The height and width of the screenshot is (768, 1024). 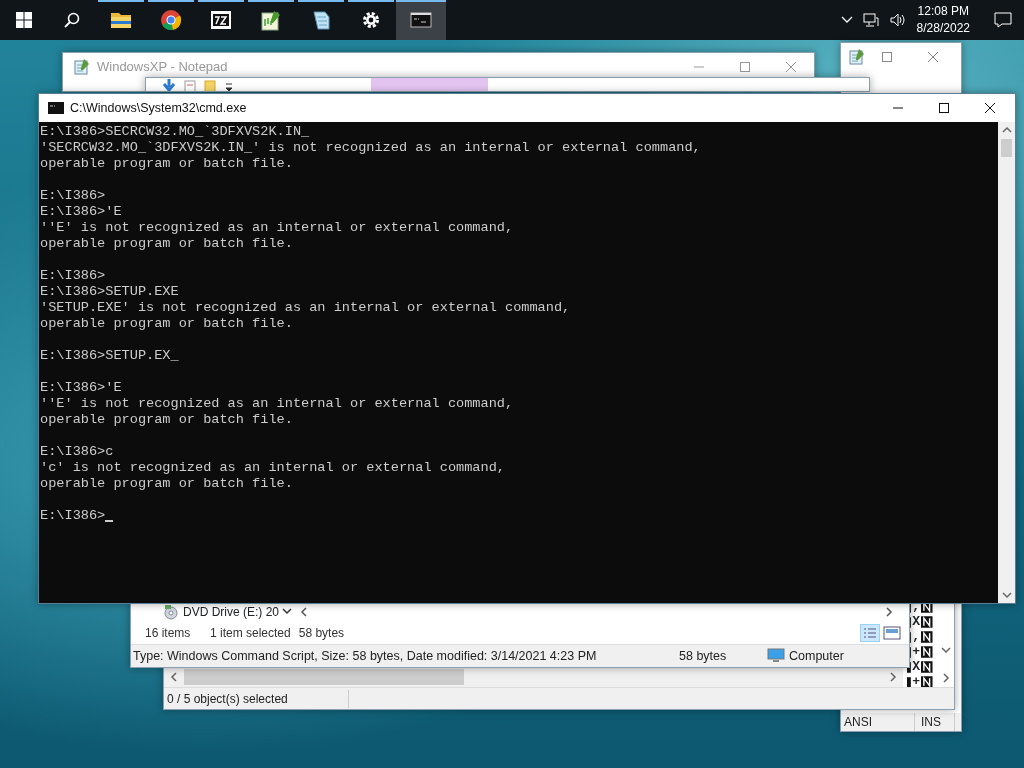 I want to click on volume-icon, so click(x=897, y=20).